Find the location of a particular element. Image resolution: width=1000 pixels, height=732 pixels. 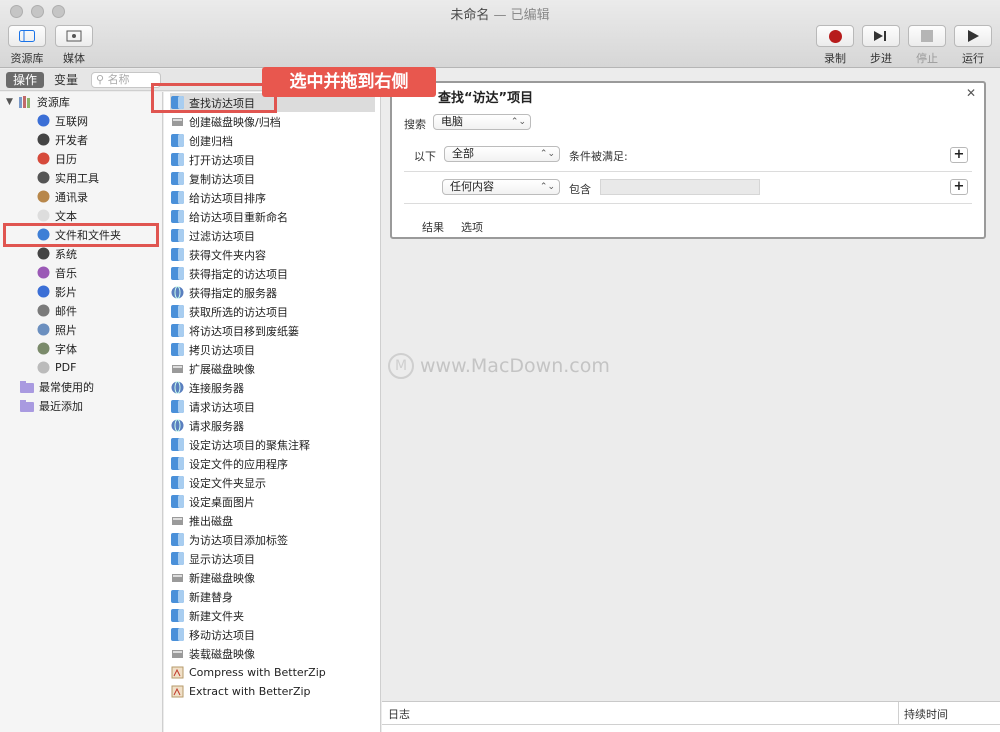

action-item: 新建磁盘映像 is located at coordinates (272, 577).